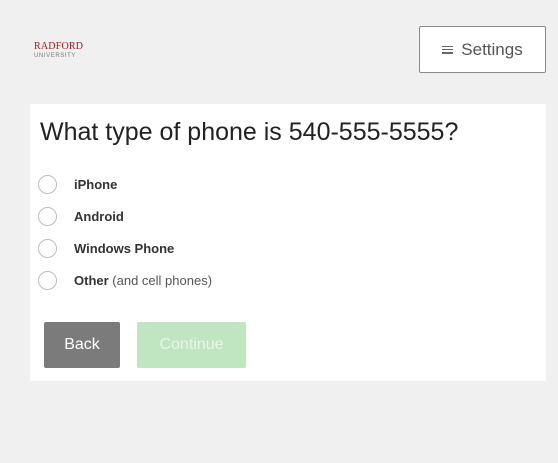 The width and height of the screenshot is (558, 463). Describe the element at coordinates (249, 132) in the screenshot. I see `question-title: What type of phone is 540-555-5555?` at that location.